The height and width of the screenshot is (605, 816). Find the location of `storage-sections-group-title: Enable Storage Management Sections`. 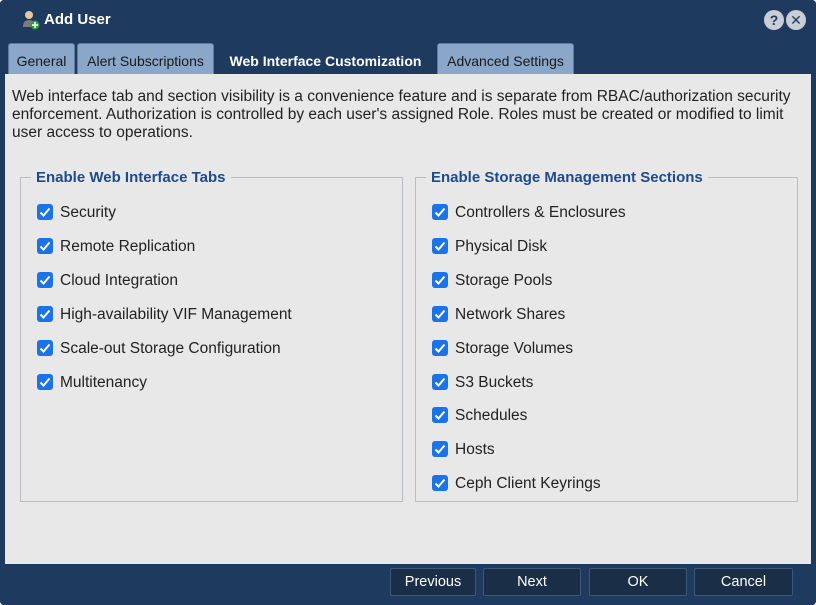

storage-sections-group-title: Enable Storage Management Sections is located at coordinates (567, 177).